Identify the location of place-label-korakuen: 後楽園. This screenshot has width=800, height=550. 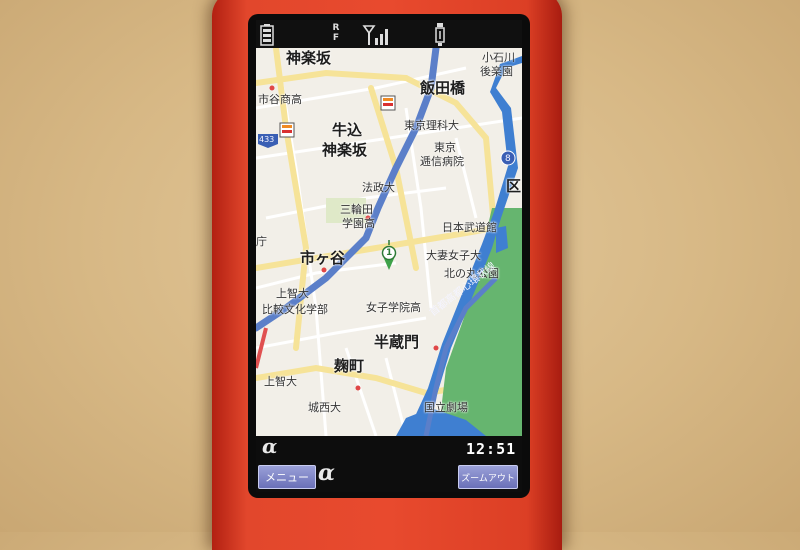
(496, 71).